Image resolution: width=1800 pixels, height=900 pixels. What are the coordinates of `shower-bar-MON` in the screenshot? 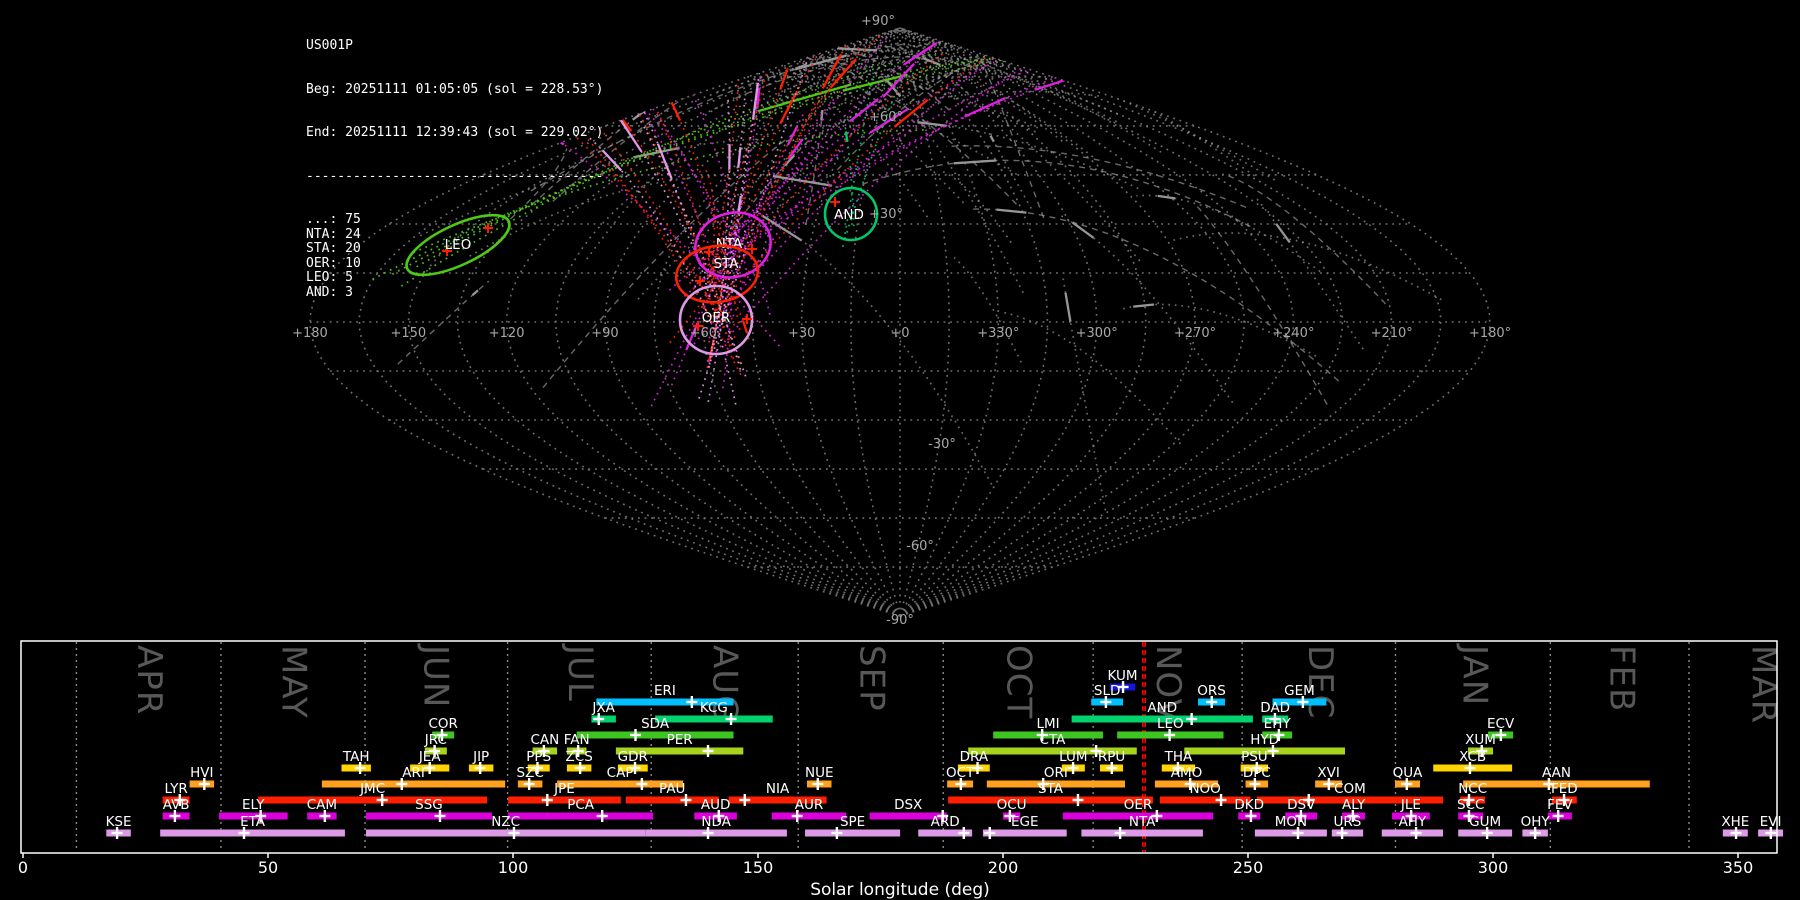 It's located at (1290, 833).